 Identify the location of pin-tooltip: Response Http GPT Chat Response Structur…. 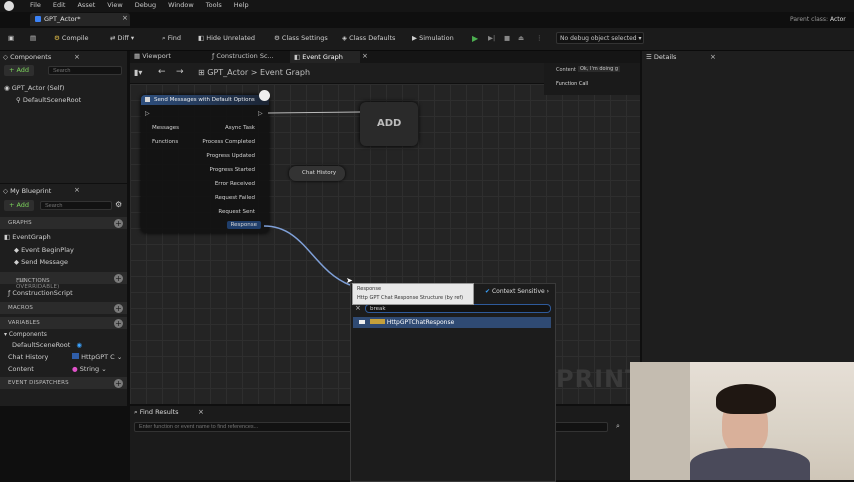
(413, 294).